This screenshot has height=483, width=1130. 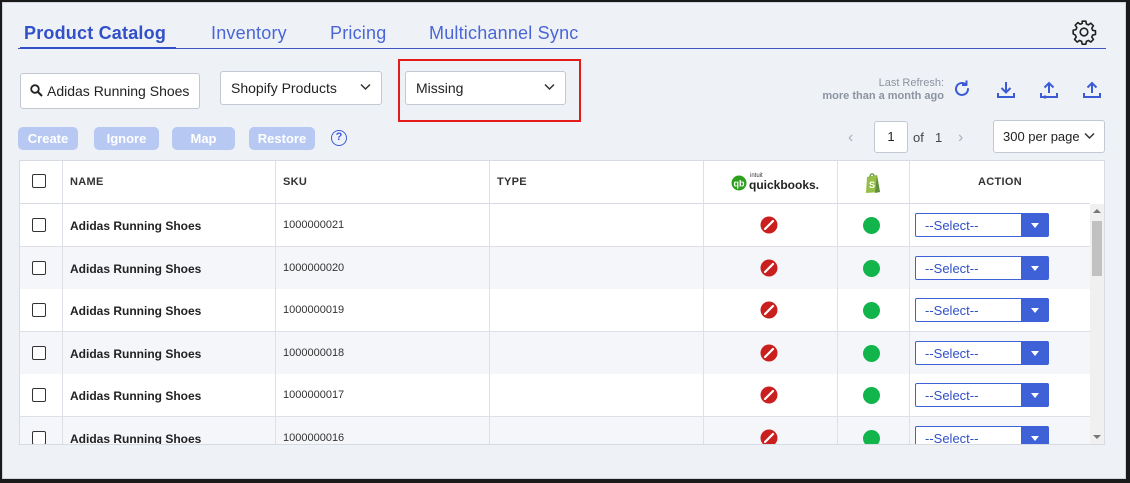 I want to click on upload-icon, so click(x=1092, y=90).